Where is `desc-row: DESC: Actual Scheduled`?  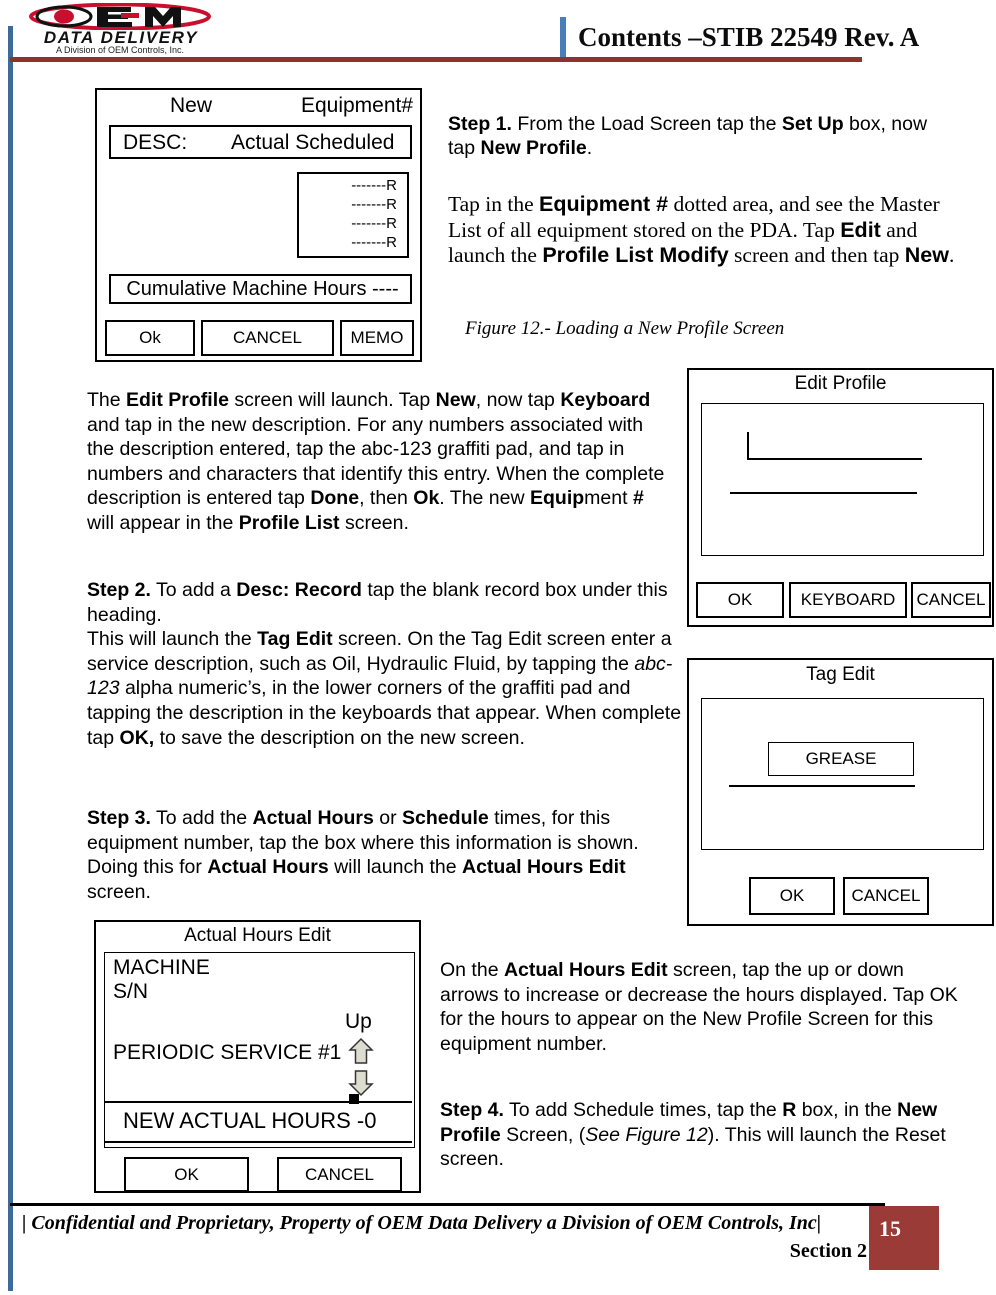
desc-row: DESC: Actual Scheduled is located at coordinates (260, 142).